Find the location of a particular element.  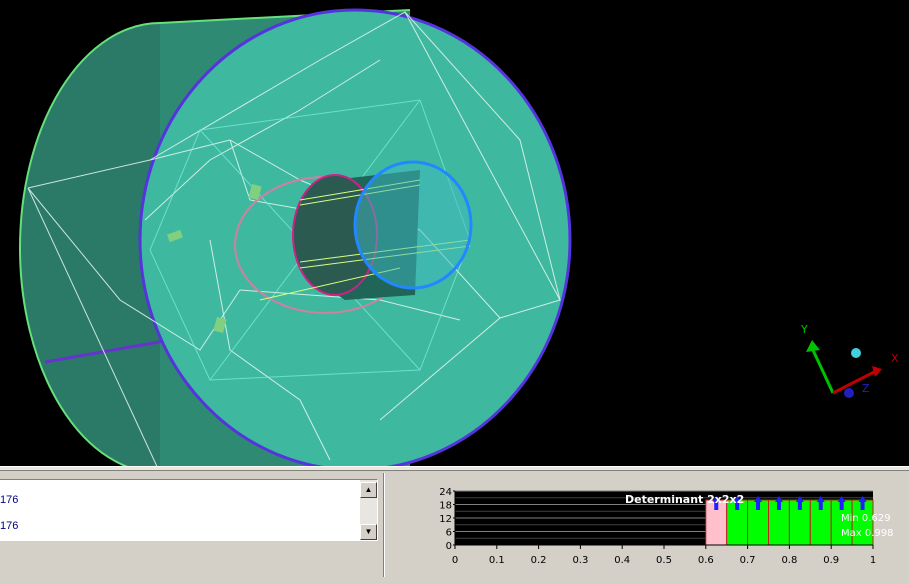

y-tick-label: 24 is located at coordinates (445, 492).